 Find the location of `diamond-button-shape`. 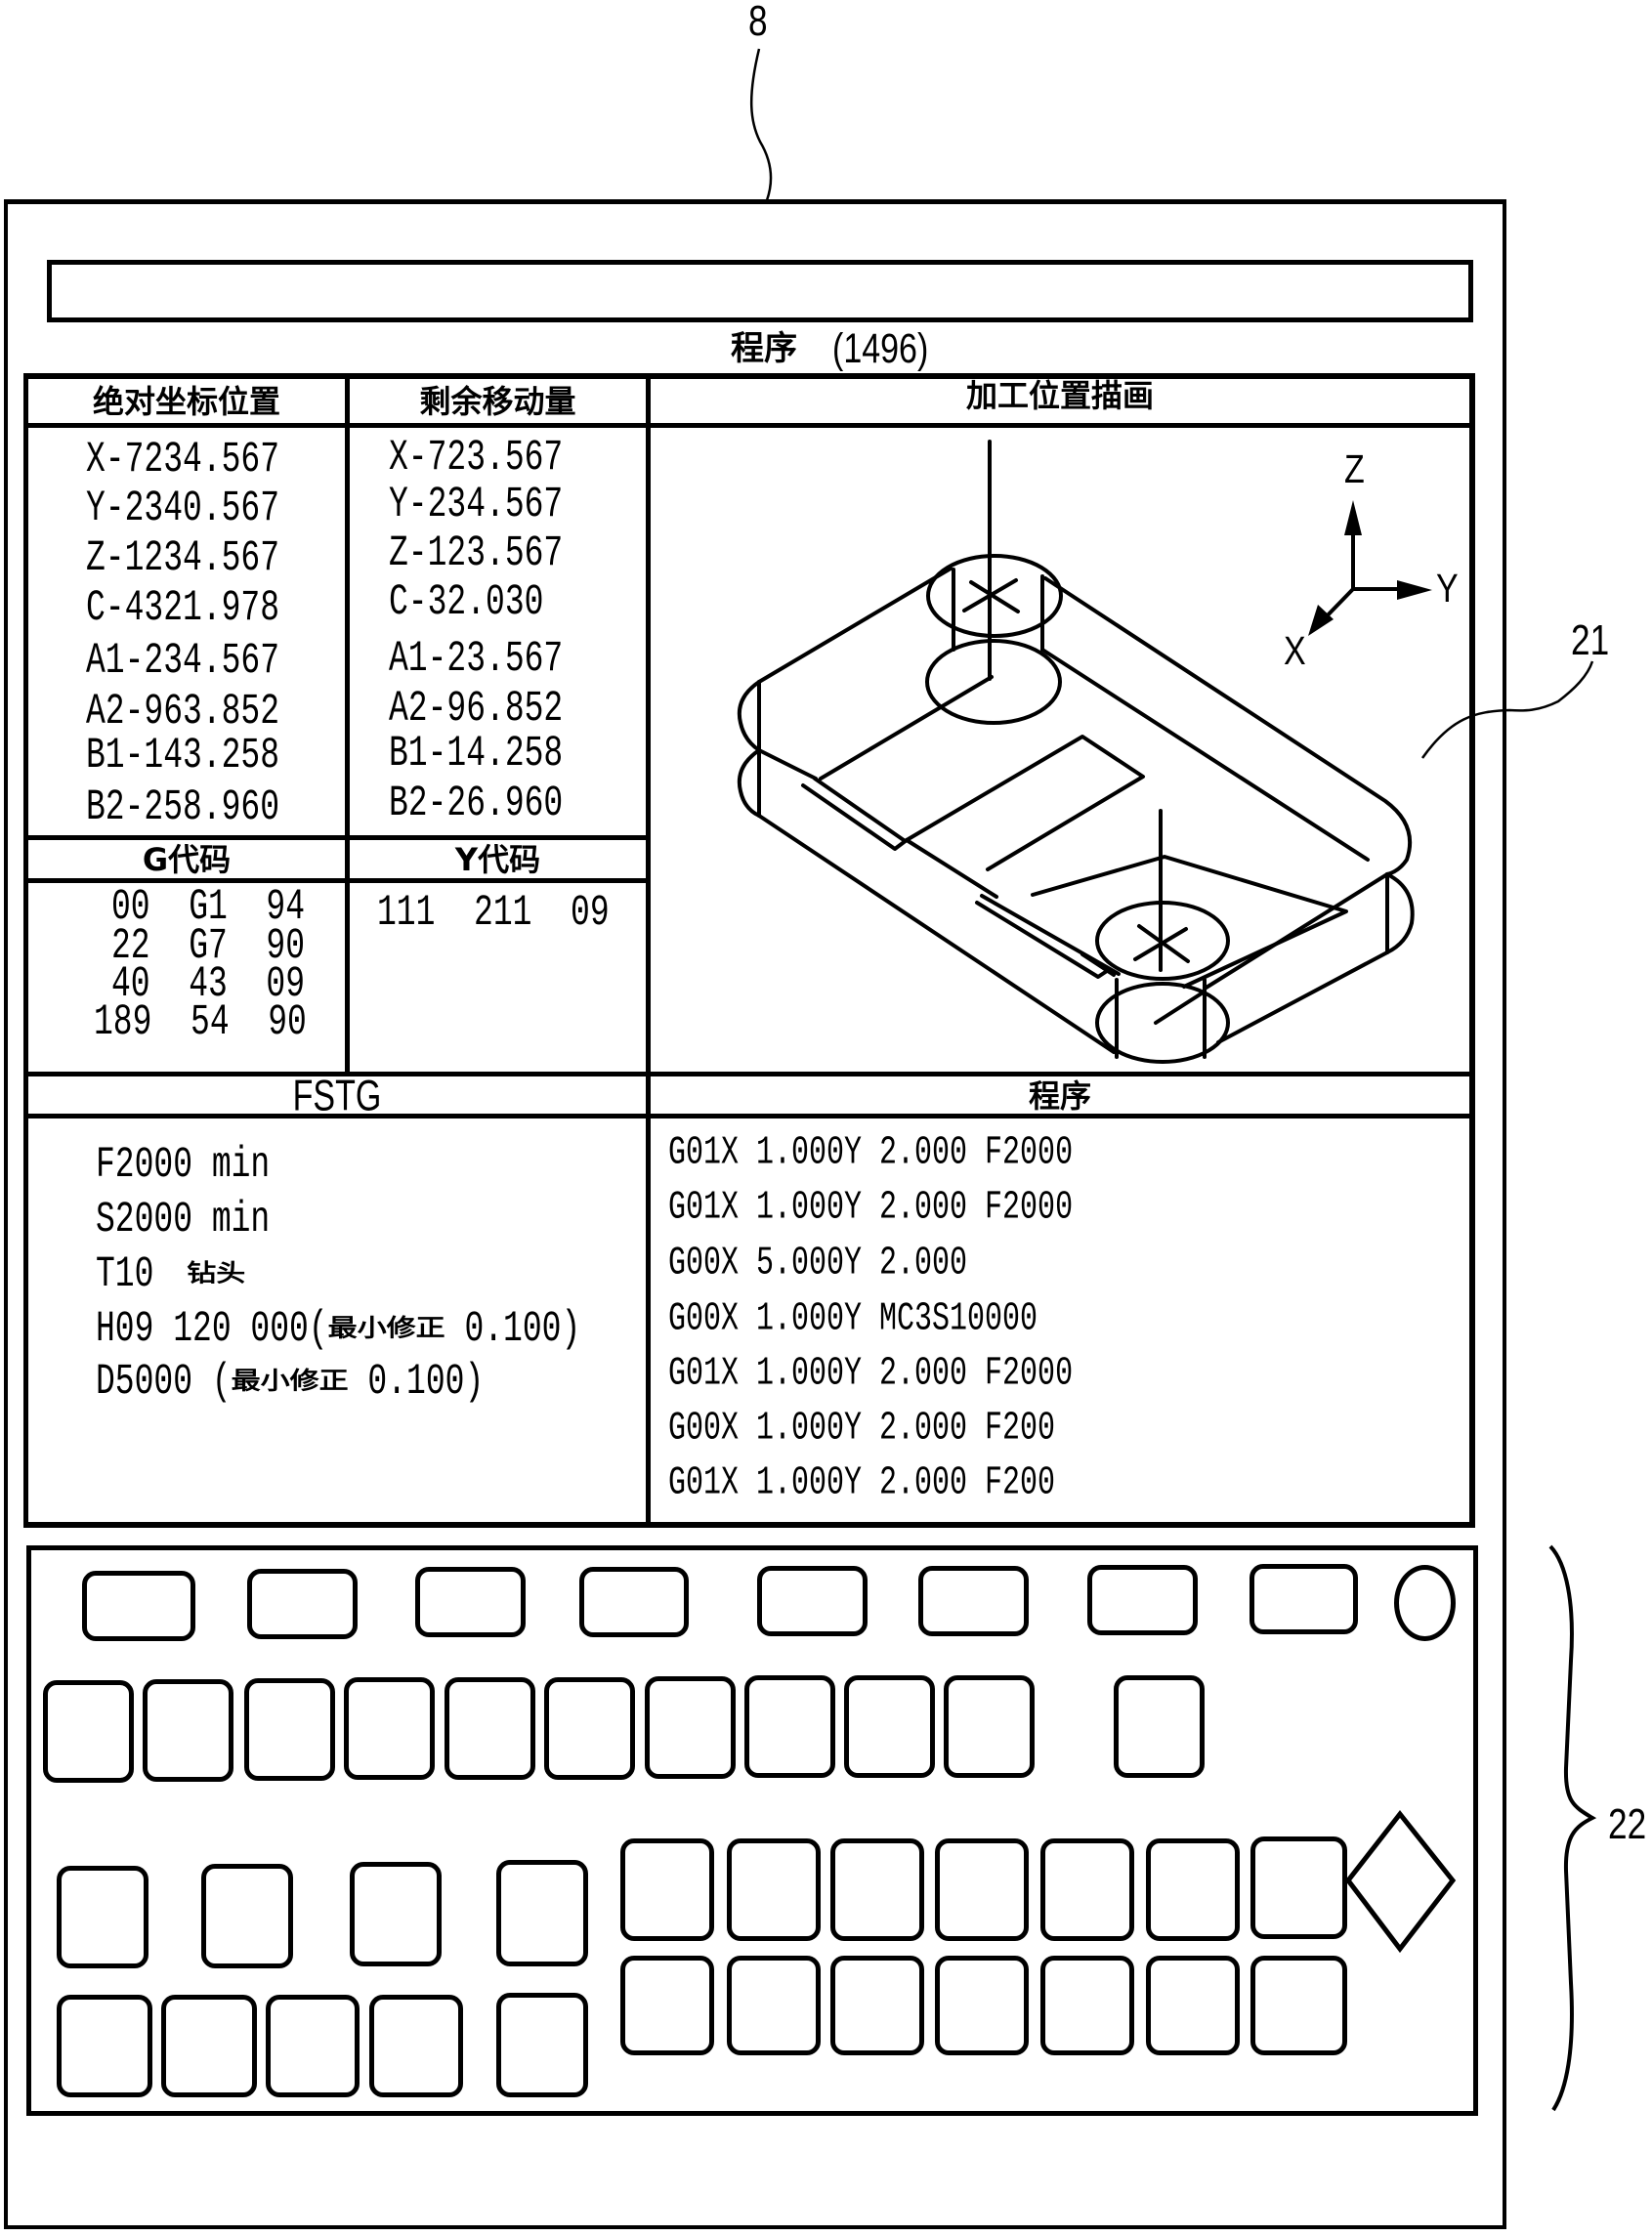

diamond-button-shape is located at coordinates (1400, 1881).